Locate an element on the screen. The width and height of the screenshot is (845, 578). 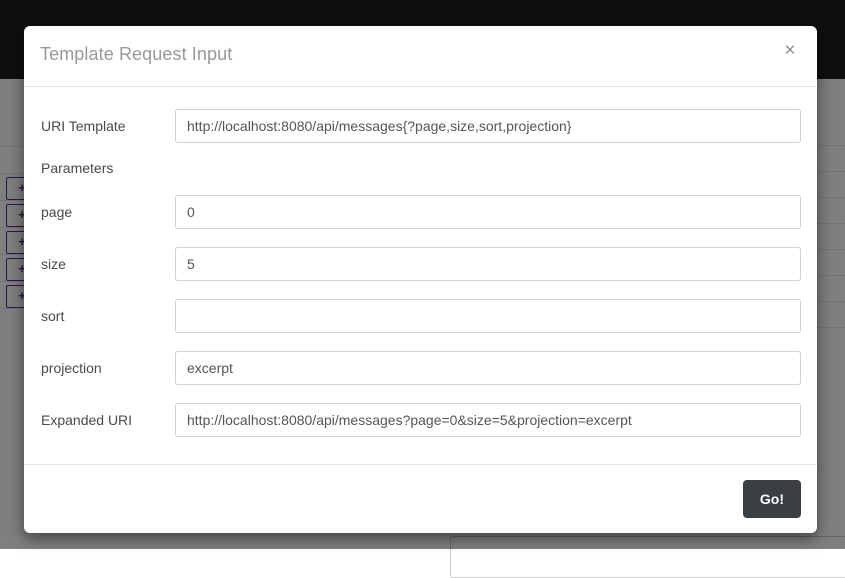
expanded-uri-label: Expanded URI is located at coordinates (87, 420).